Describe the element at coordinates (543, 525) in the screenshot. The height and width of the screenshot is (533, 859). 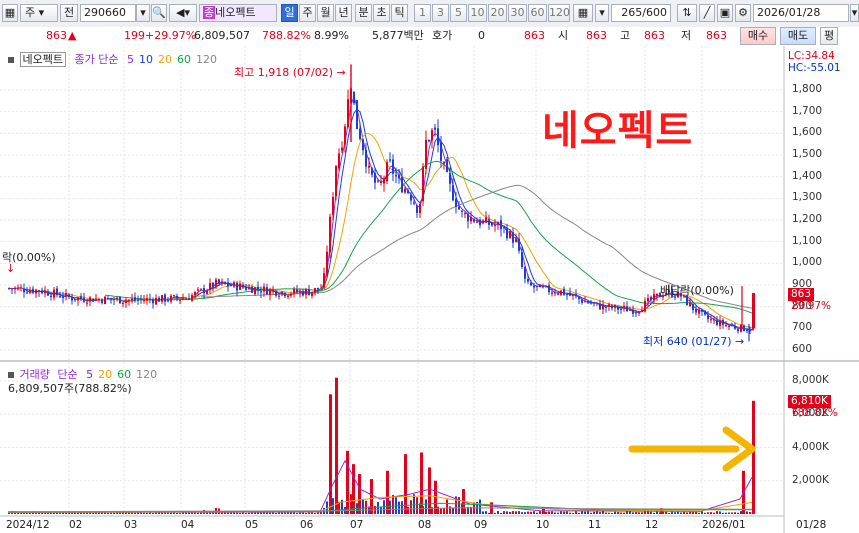
I see `x-axis-label: 10` at that location.